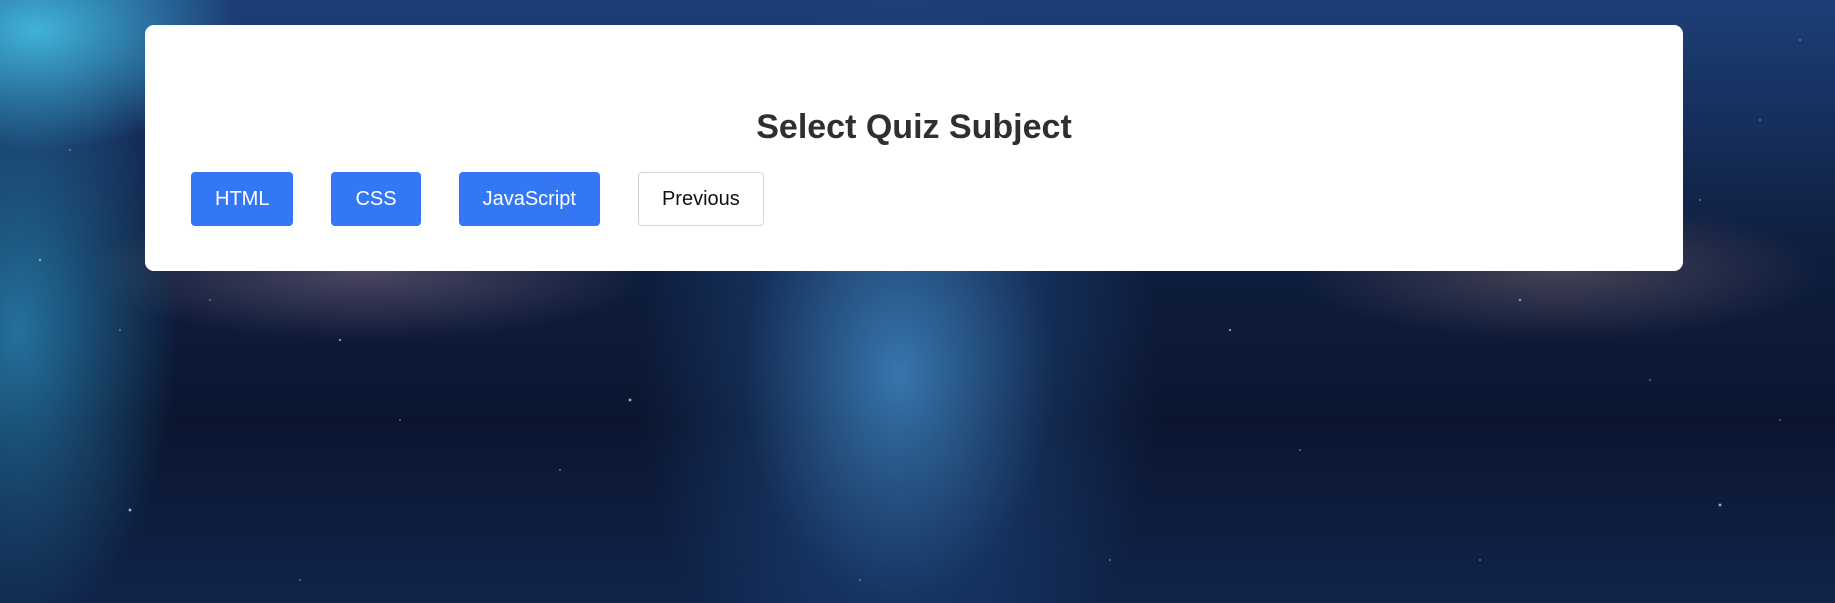  What do you see at coordinates (242, 199) in the screenshot?
I see `subject-button-html: HTML` at bounding box center [242, 199].